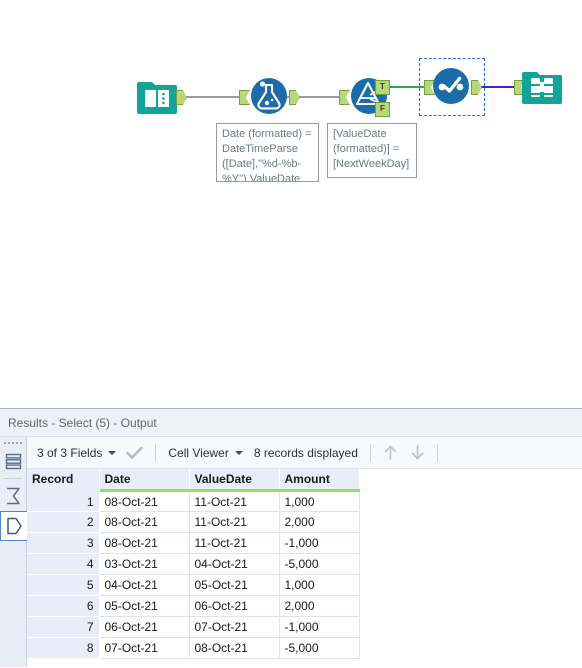 The width and height of the screenshot is (582, 668). What do you see at coordinates (417, 452) in the screenshot?
I see `arrow-down-icon` at bounding box center [417, 452].